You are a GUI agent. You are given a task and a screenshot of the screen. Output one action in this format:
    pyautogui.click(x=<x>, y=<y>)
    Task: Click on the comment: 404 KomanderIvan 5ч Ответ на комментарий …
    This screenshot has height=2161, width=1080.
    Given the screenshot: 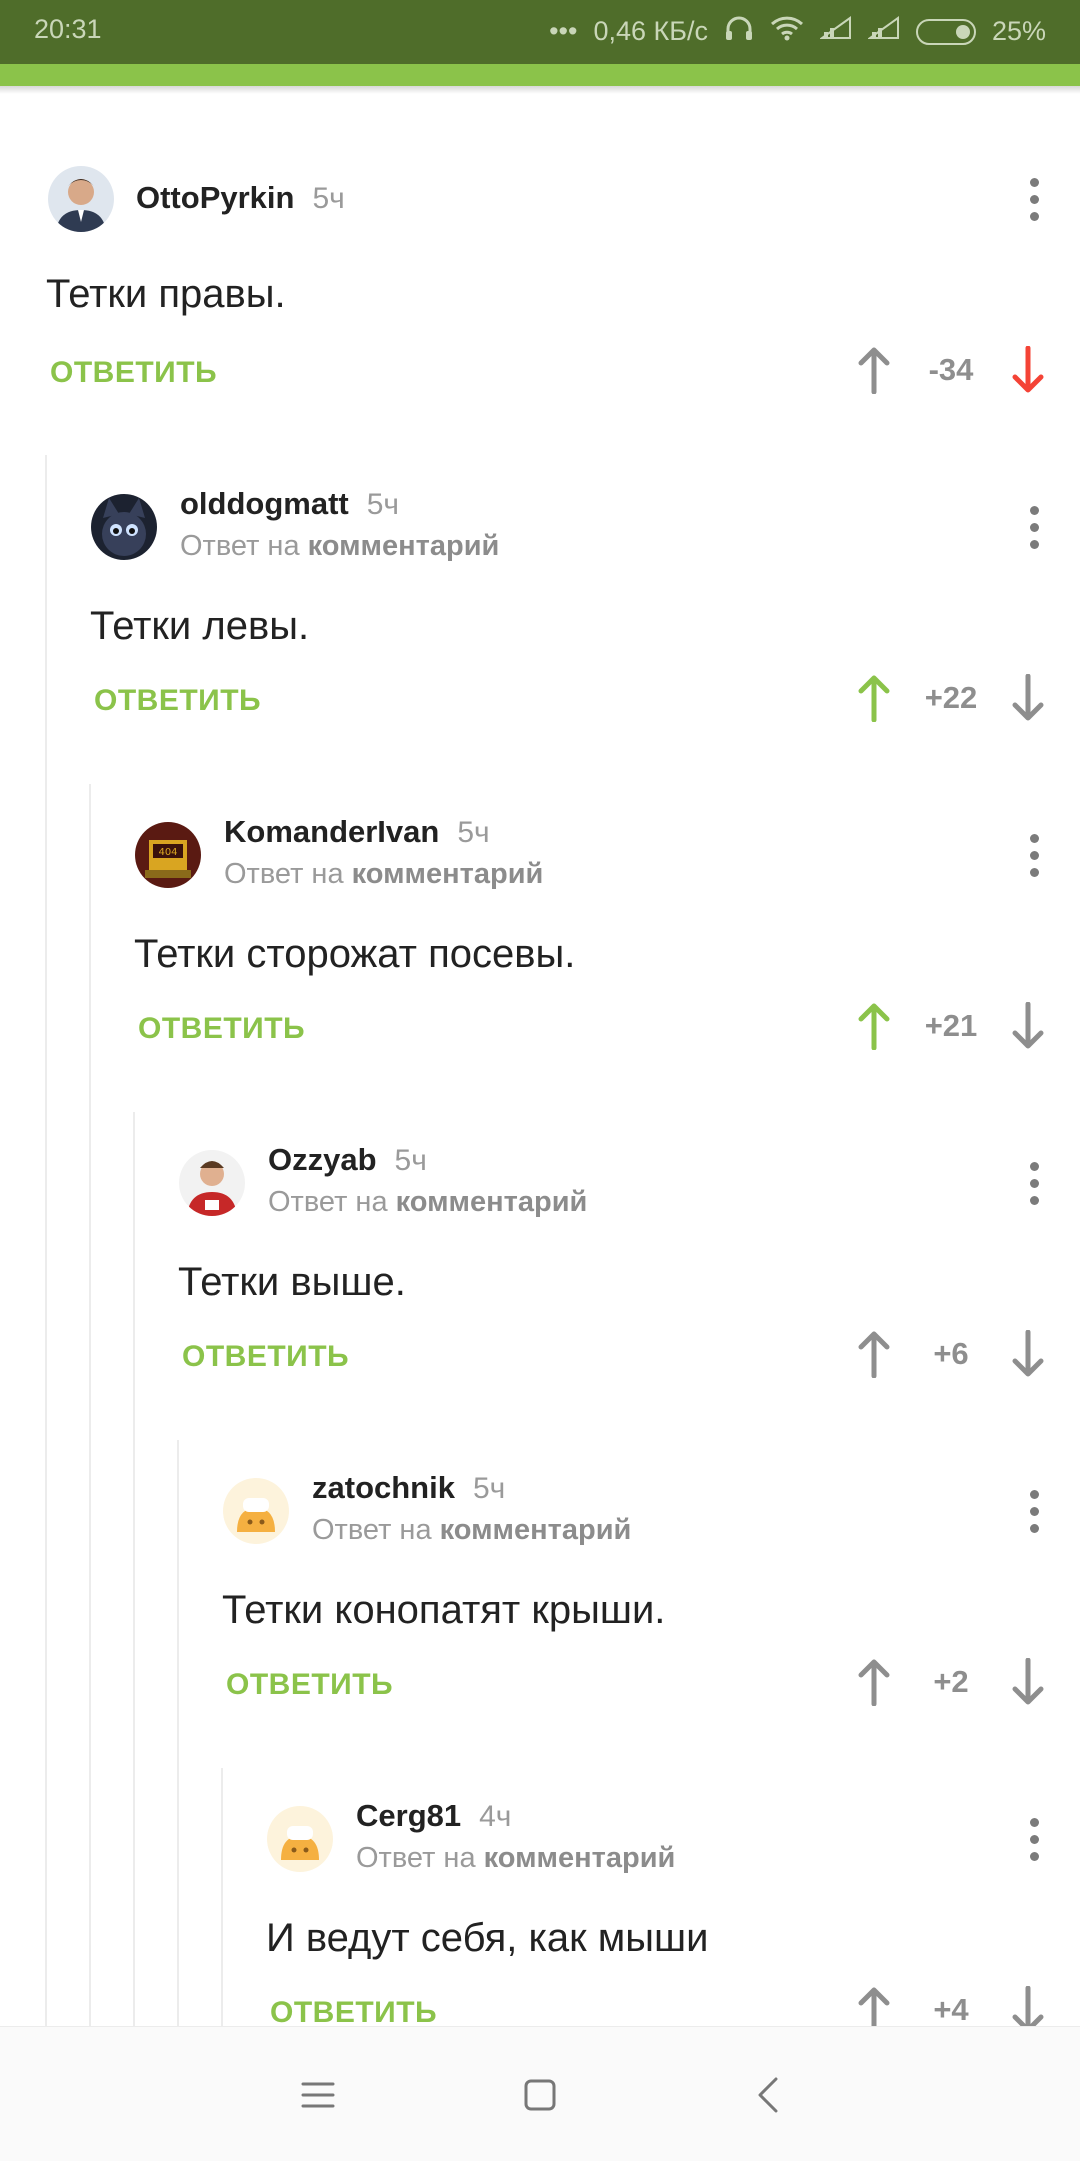 What is the action you would take?
    pyautogui.click(x=540, y=968)
    